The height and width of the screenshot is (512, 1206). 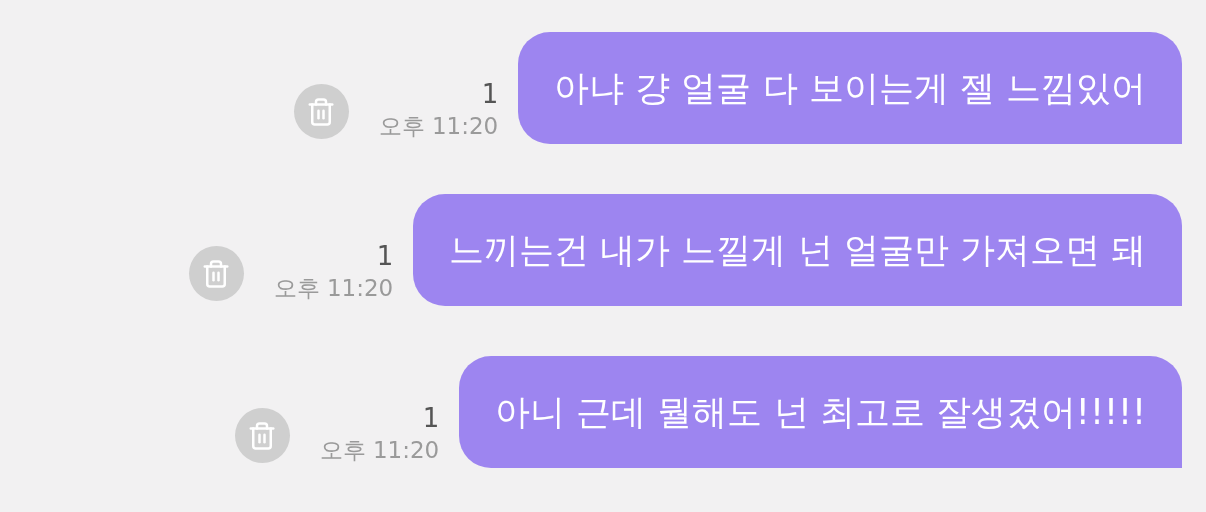 I want to click on message-bubble: 느끼는건 내가 느낄게 넌 얼굴만 가져오면 돼, so click(x=797, y=250).